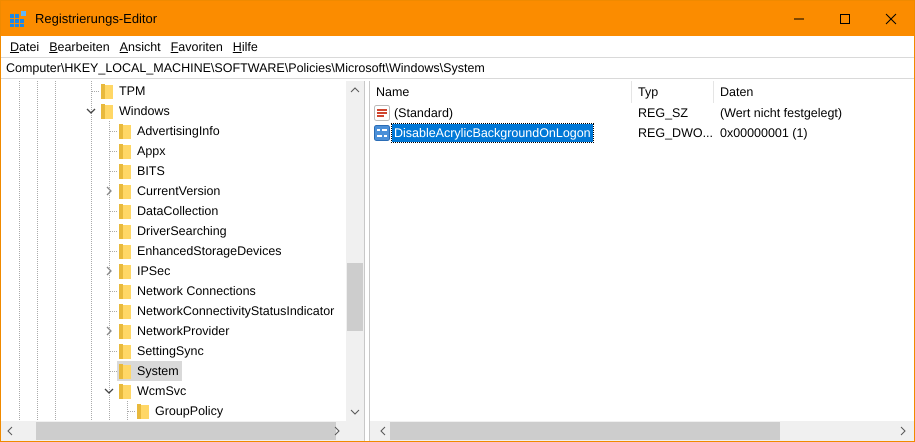  I want to click on scroll-down-icon, so click(355, 412).